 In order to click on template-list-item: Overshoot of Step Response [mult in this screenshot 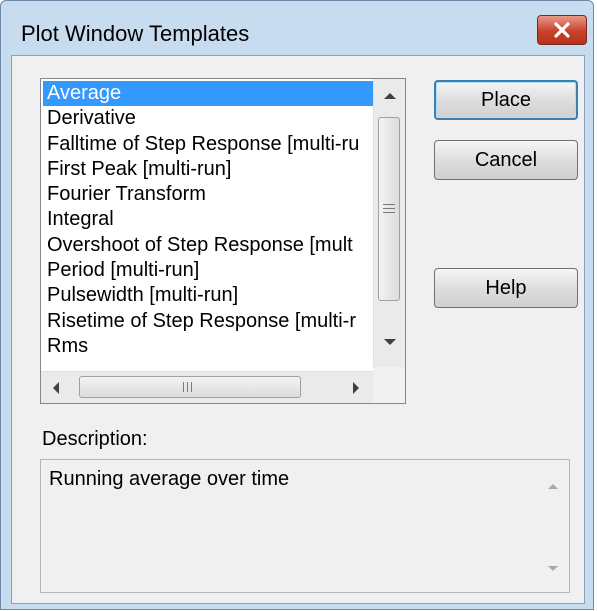, I will do `click(208, 245)`.